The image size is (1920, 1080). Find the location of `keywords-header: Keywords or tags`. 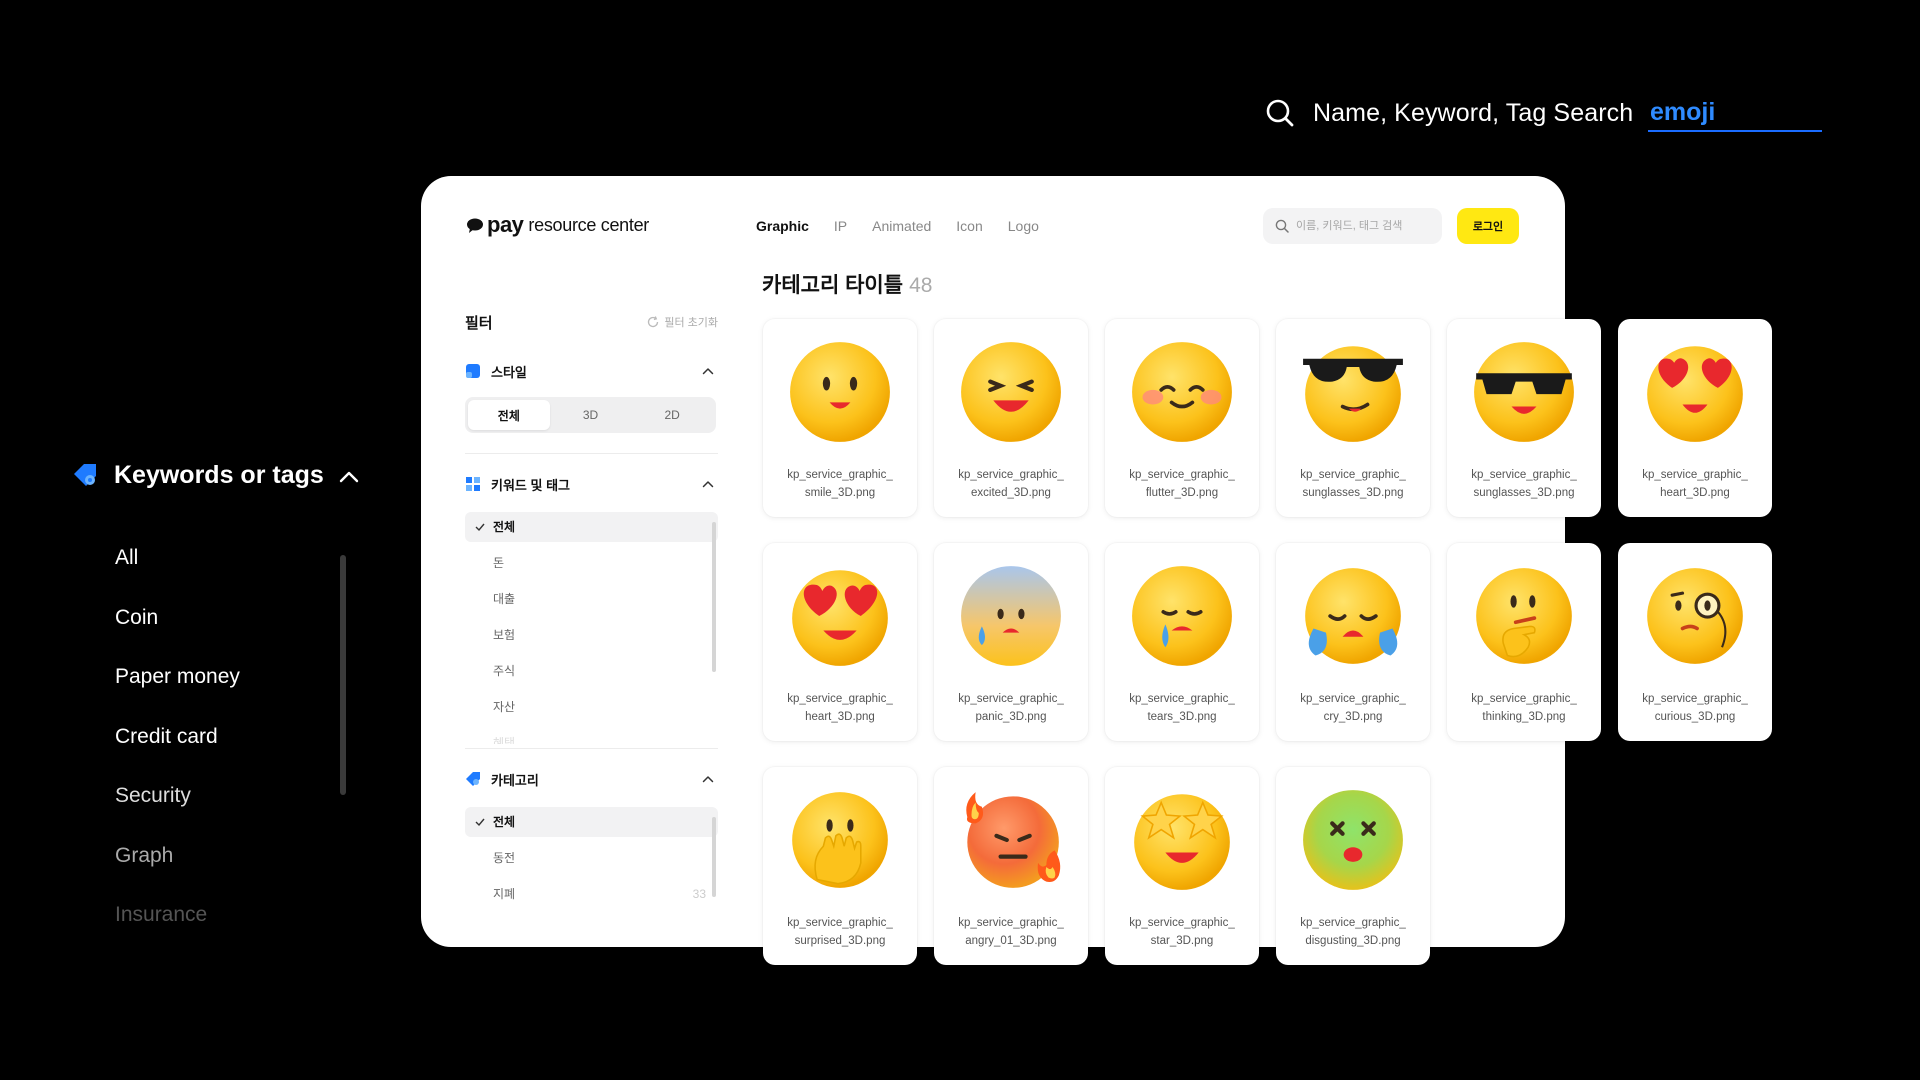

keywords-header: Keywords or tags is located at coordinates (215, 475).